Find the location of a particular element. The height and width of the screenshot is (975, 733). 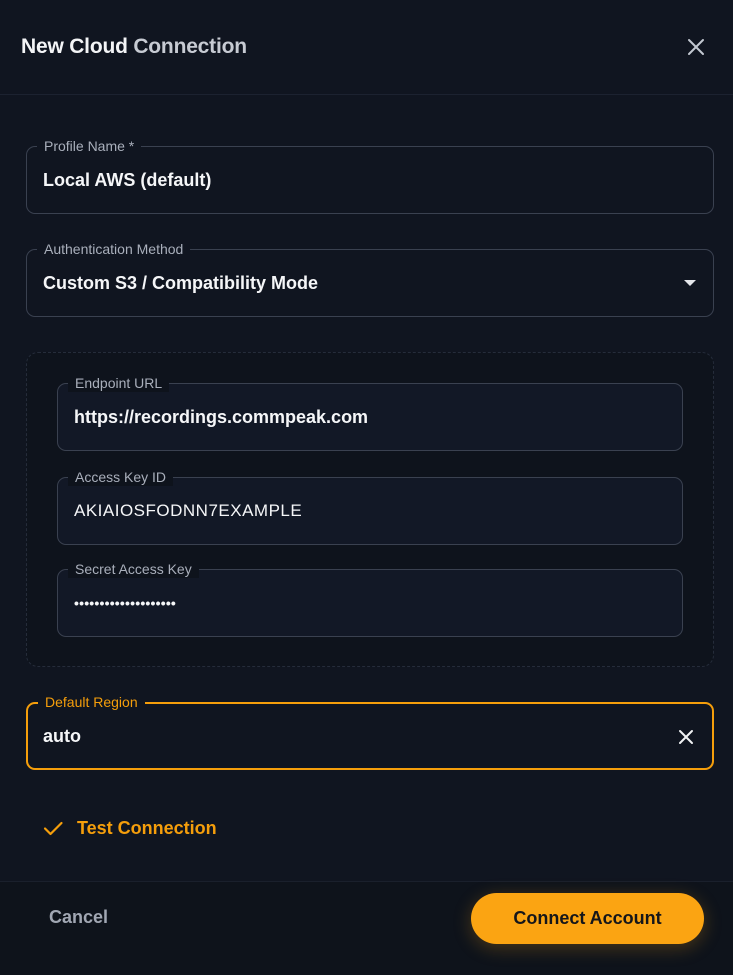

close-icon is located at coordinates (696, 47).